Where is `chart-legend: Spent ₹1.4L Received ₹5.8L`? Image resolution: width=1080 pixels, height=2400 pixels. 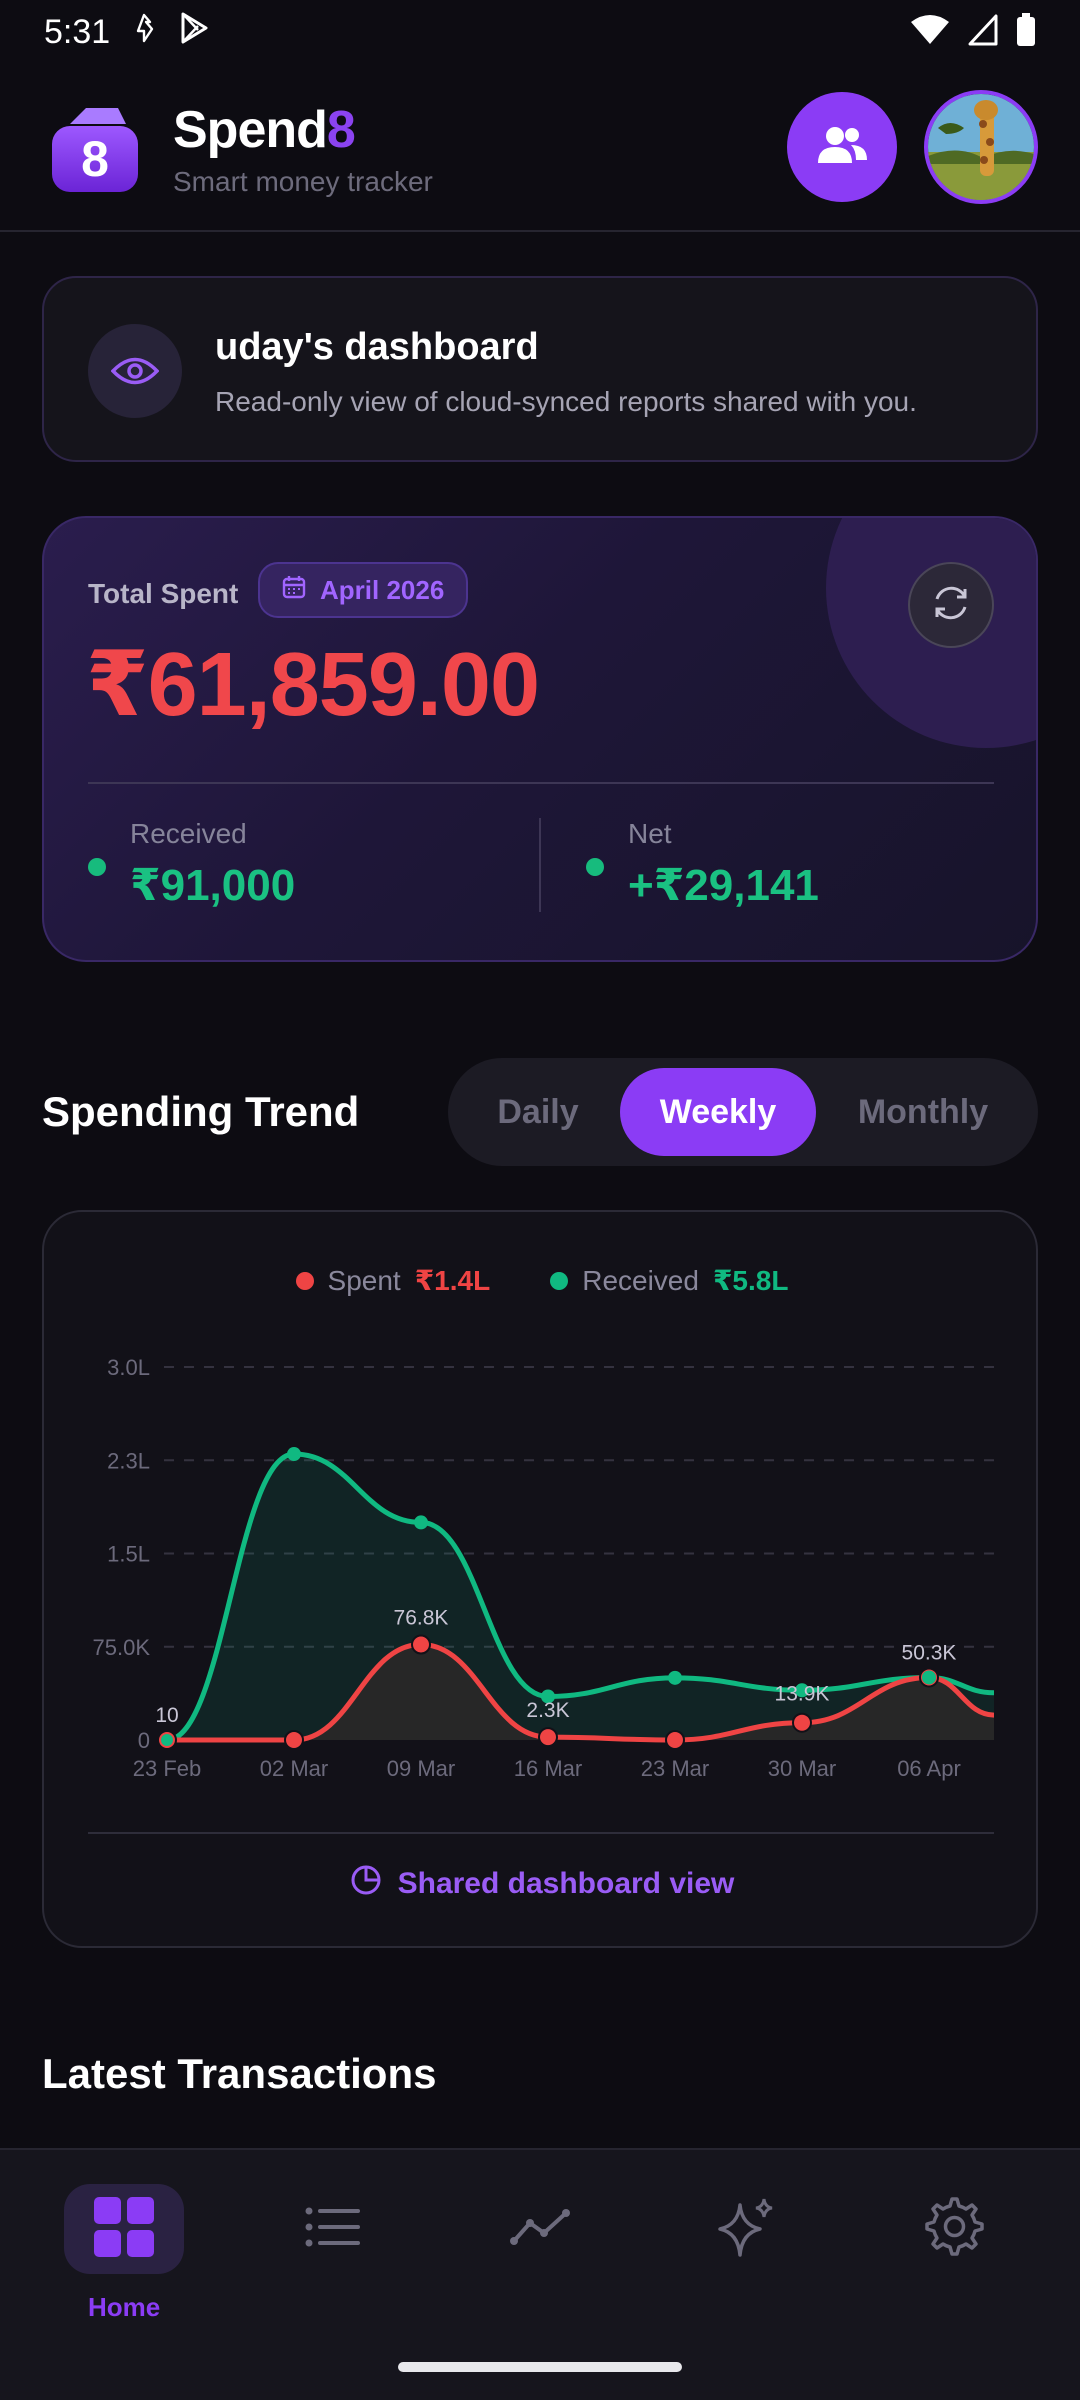
chart-legend: Spent ₹1.4L Received ₹5.8L is located at coordinates (542, 1280).